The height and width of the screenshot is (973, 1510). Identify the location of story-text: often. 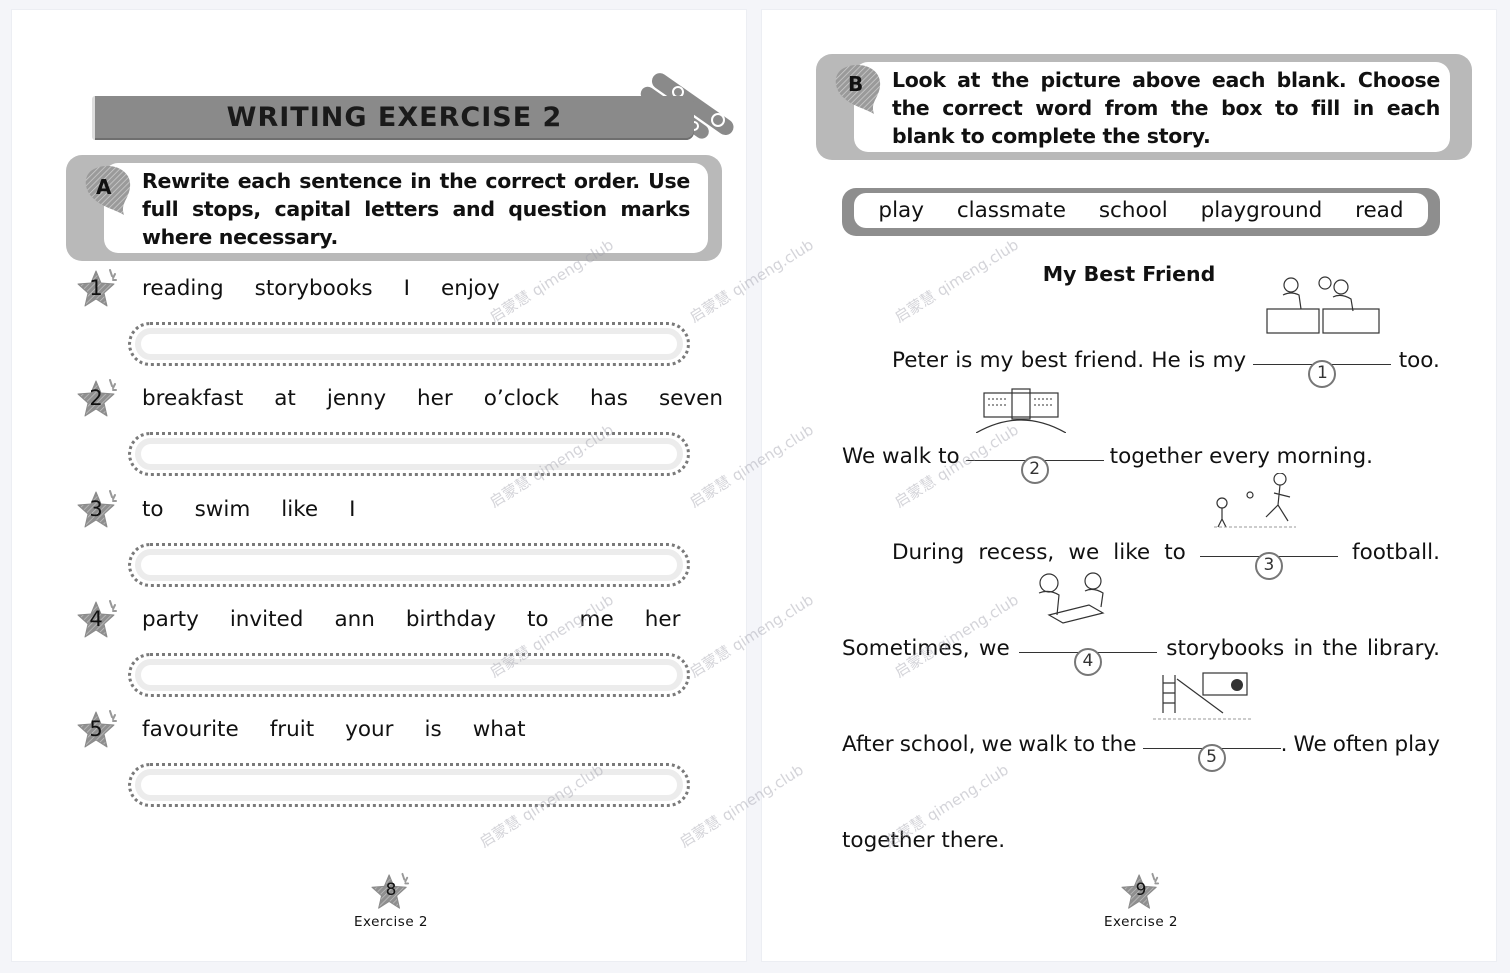
(1360, 744).